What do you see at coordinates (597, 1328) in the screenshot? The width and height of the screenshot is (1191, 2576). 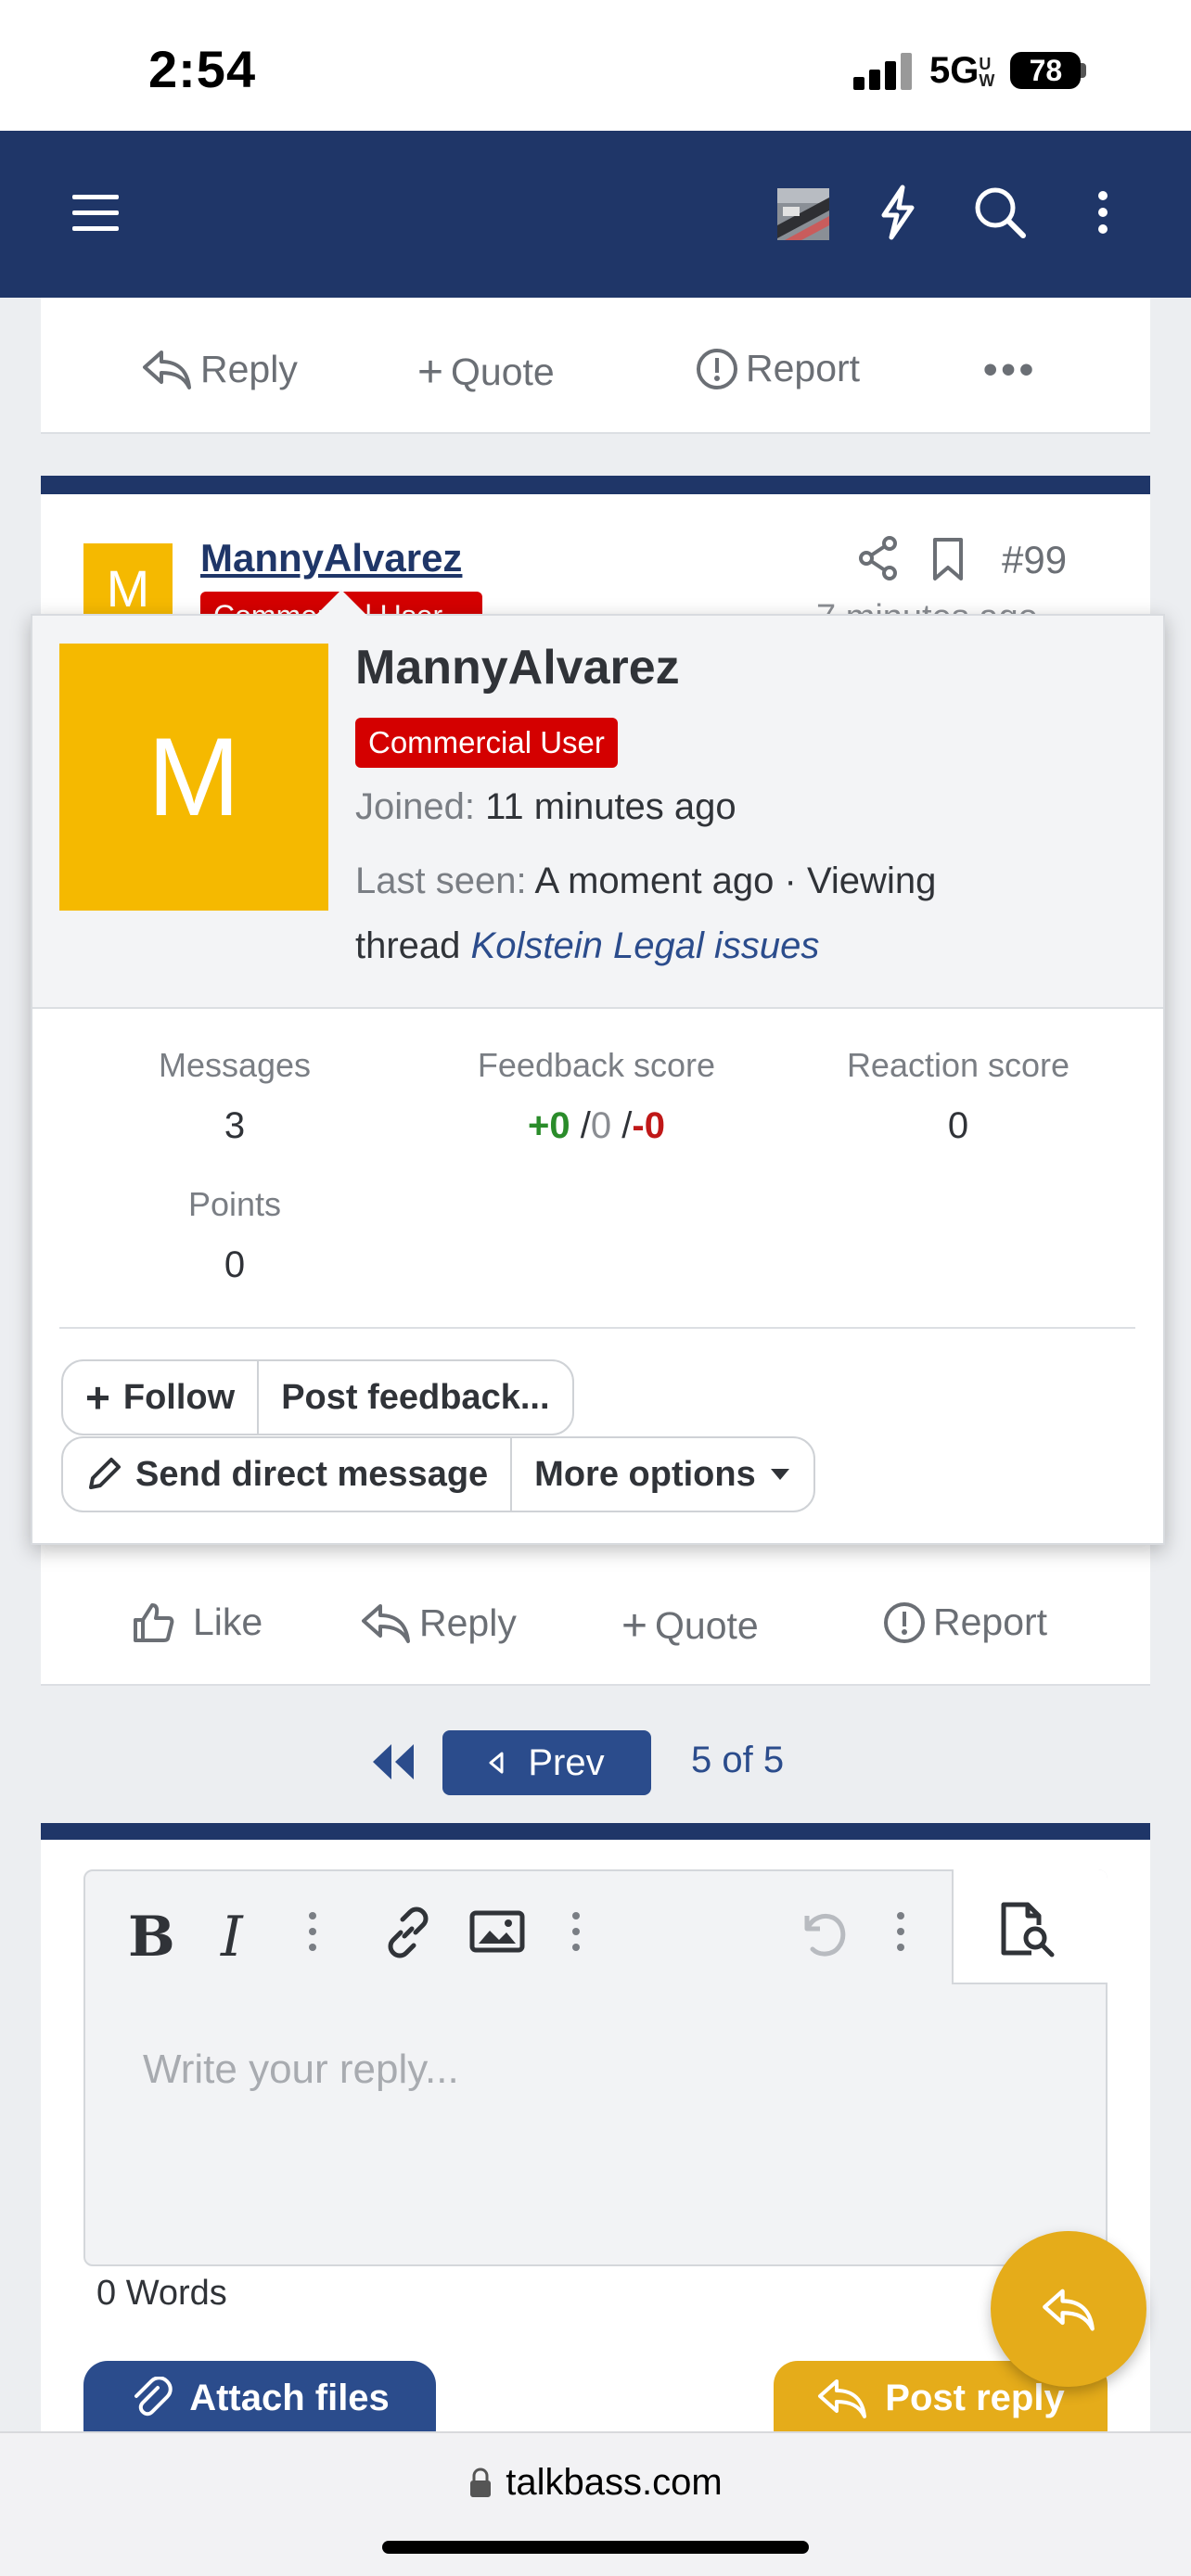 I see `popup-divider` at bounding box center [597, 1328].